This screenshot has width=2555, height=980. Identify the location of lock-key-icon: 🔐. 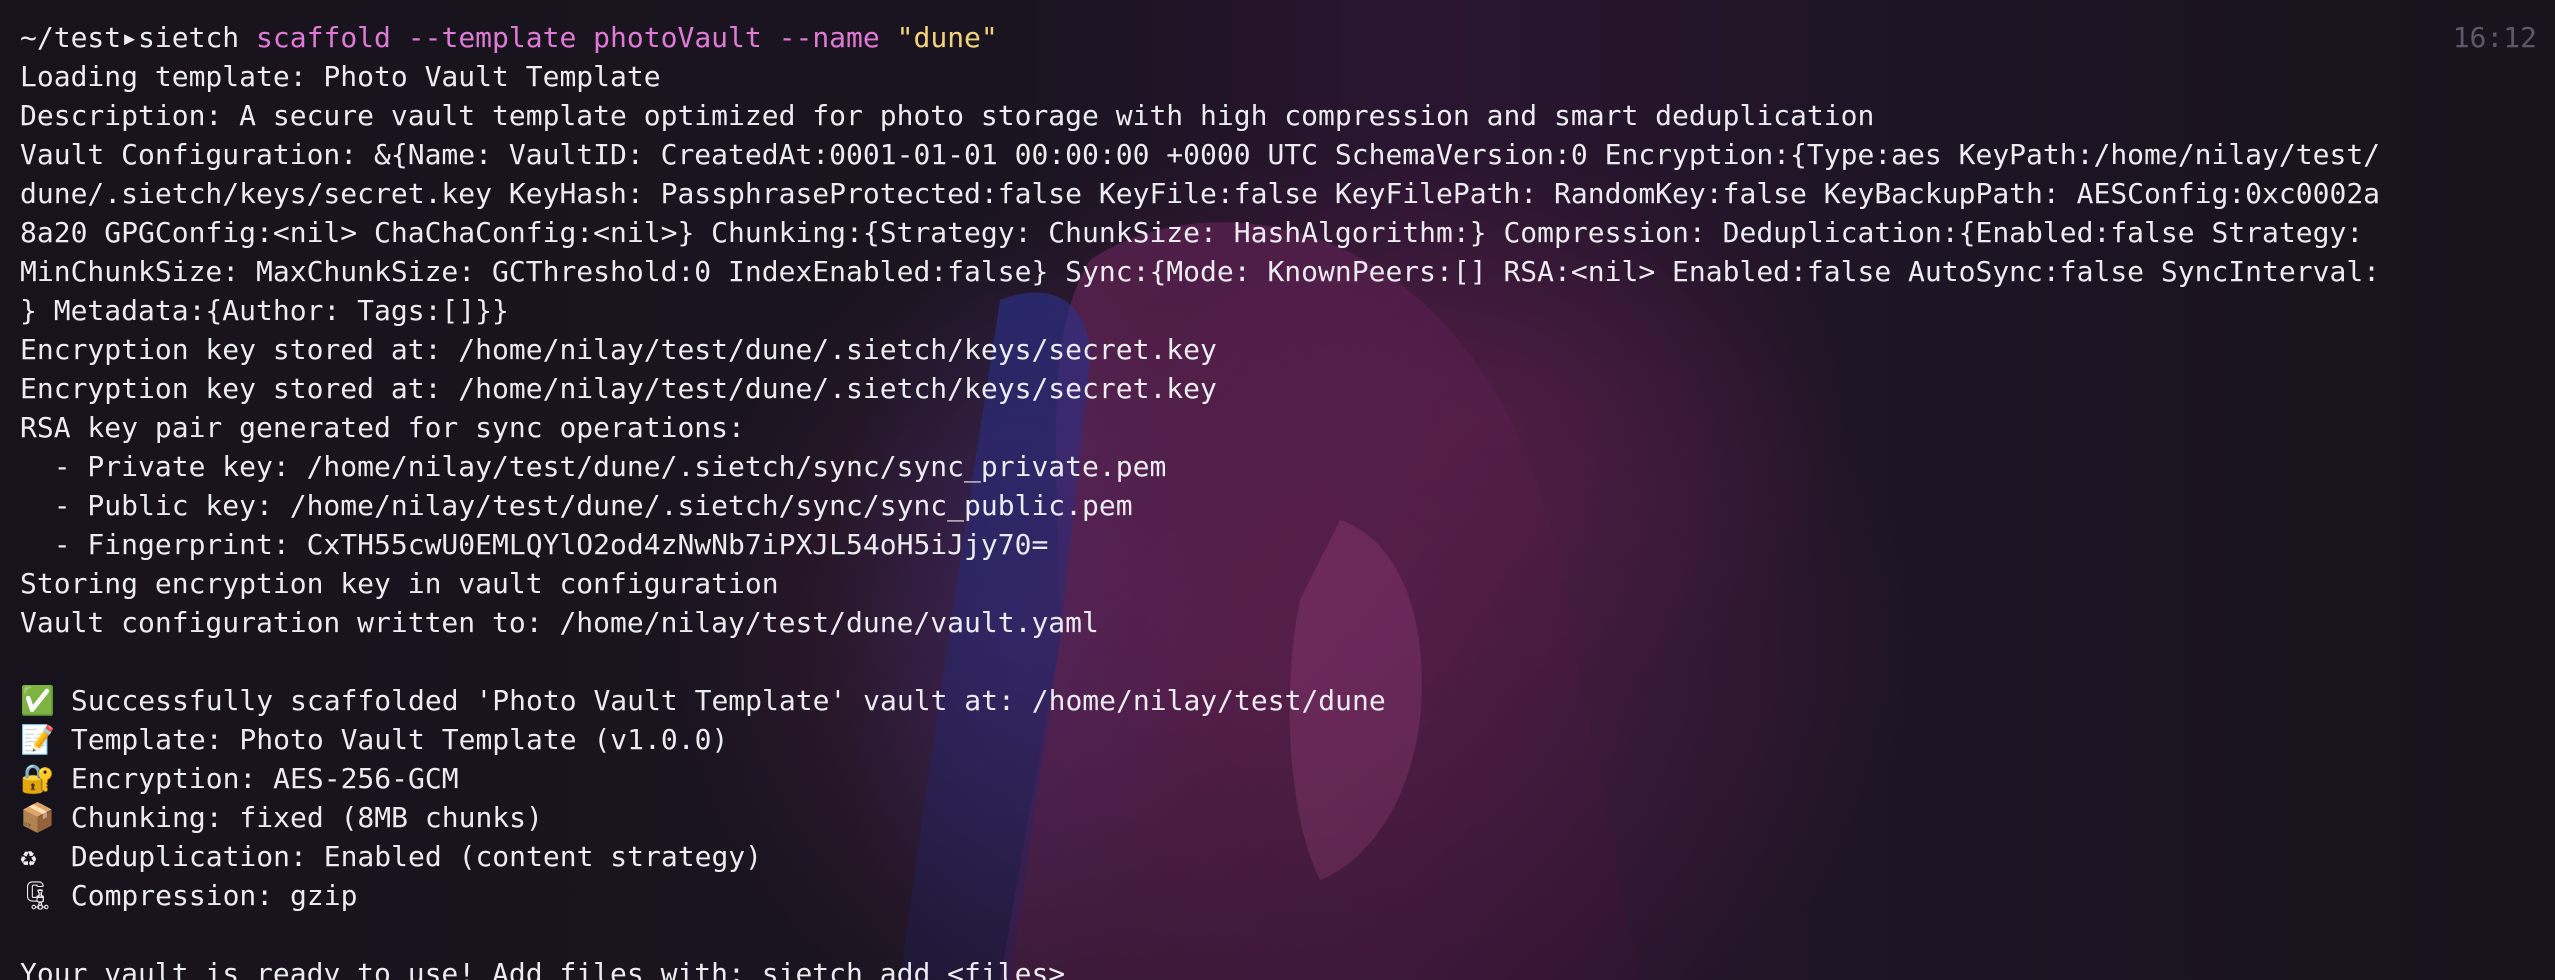
(37, 778).